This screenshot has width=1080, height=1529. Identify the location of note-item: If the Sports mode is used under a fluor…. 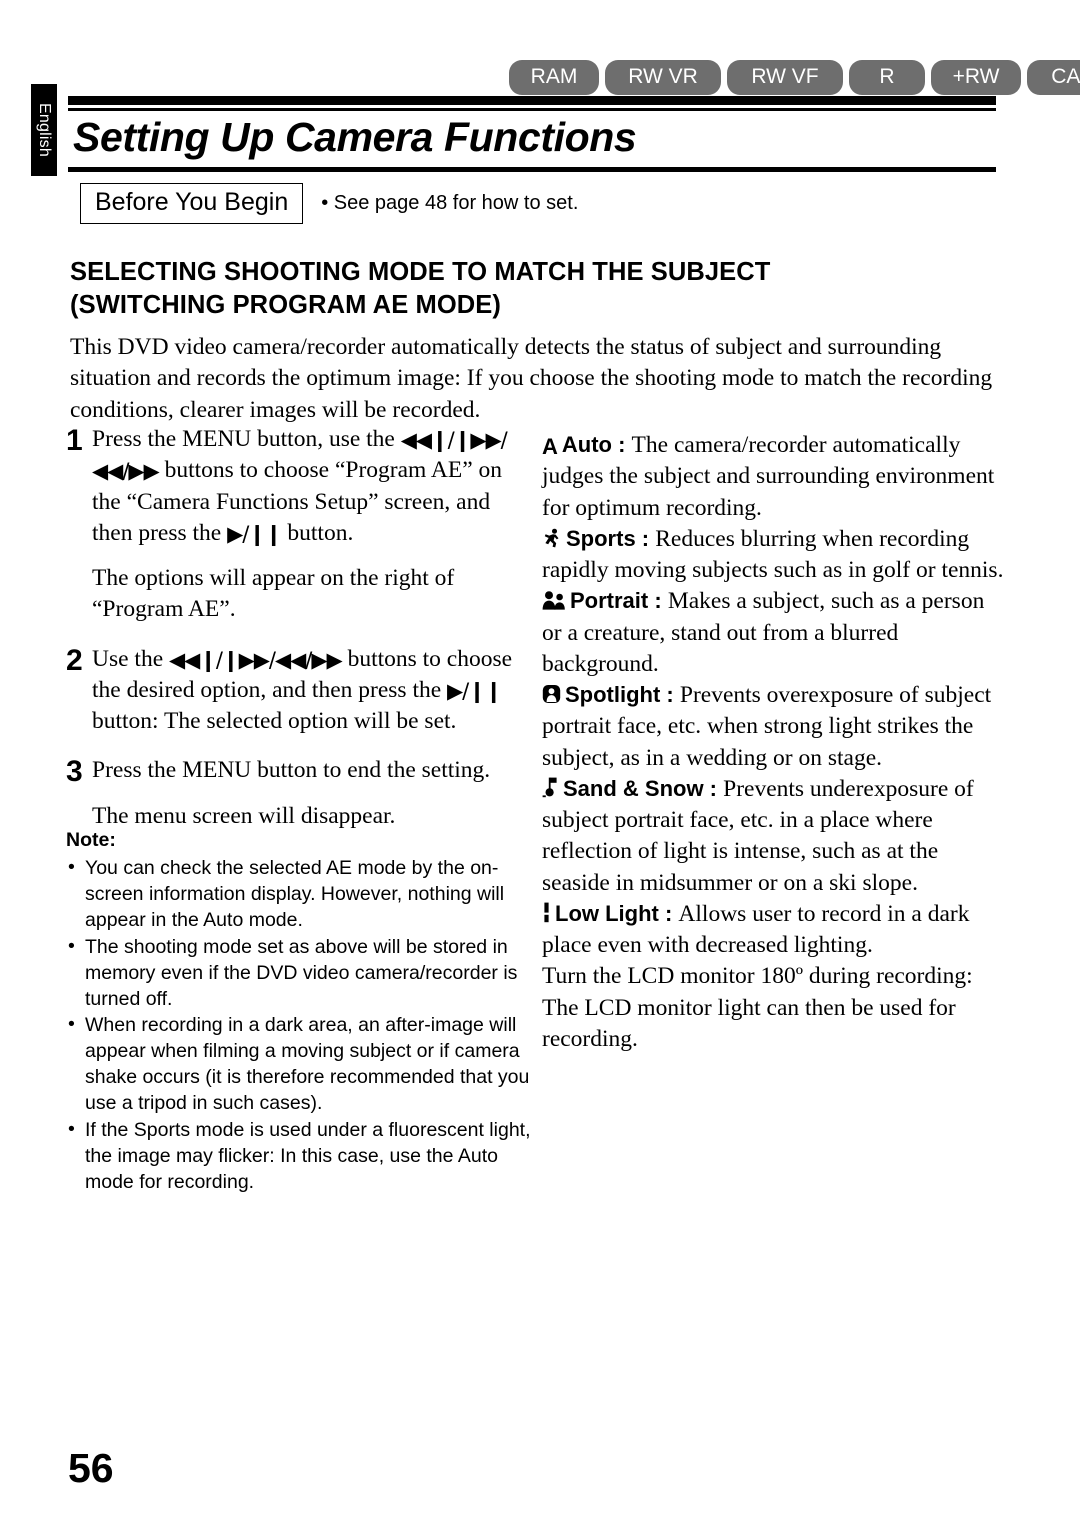
(300, 1156).